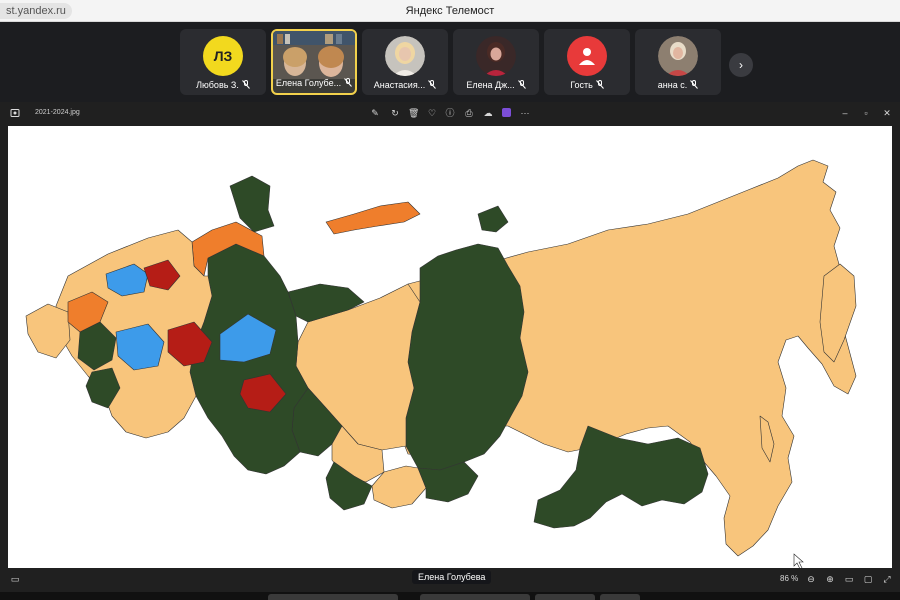  I want to click on actual-size-icon: ▢, so click(868, 579).